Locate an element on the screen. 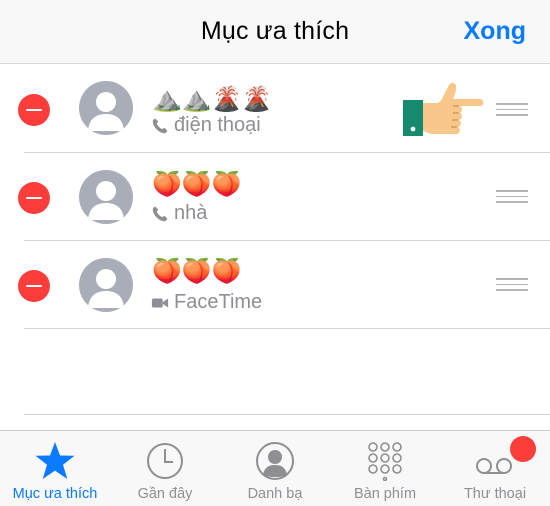 The height and width of the screenshot is (506, 550). tab-keypad: Bàn phím is located at coordinates (385, 468).